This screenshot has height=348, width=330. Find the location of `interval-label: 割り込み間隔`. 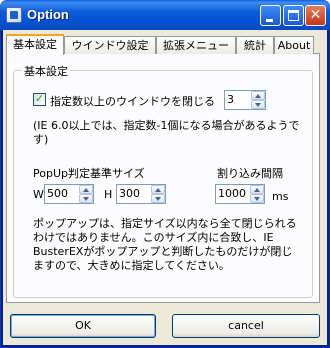

interval-label: 割り込み間隔 is located at coordinates (250, 173).